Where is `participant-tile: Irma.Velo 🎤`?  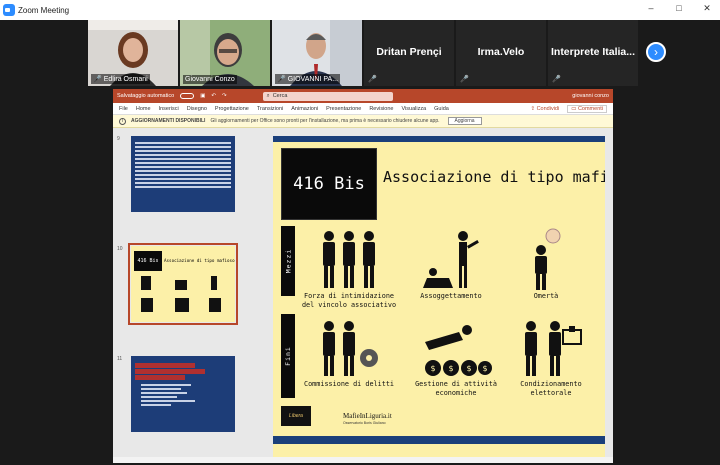 participant-tile: Irma.Velo 🎤 is located at coordinates (501, 53).